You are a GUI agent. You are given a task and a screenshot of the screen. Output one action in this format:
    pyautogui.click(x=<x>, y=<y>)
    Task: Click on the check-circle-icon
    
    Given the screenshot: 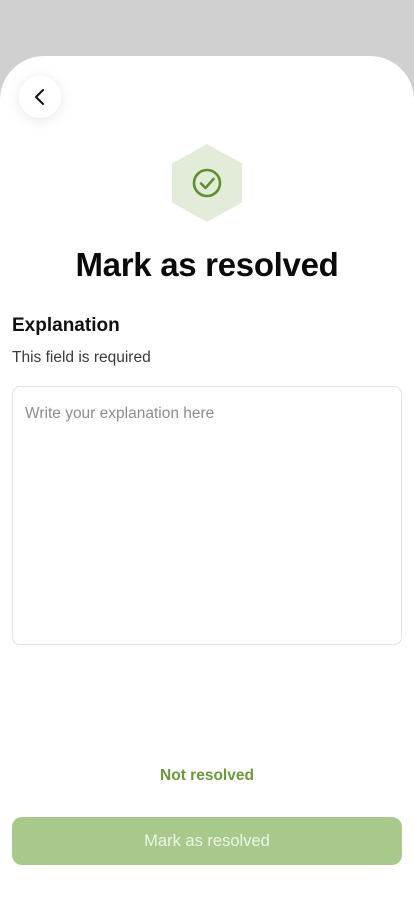 What is the action you would take?
    pyautogui.click(x=207, y=183)
    